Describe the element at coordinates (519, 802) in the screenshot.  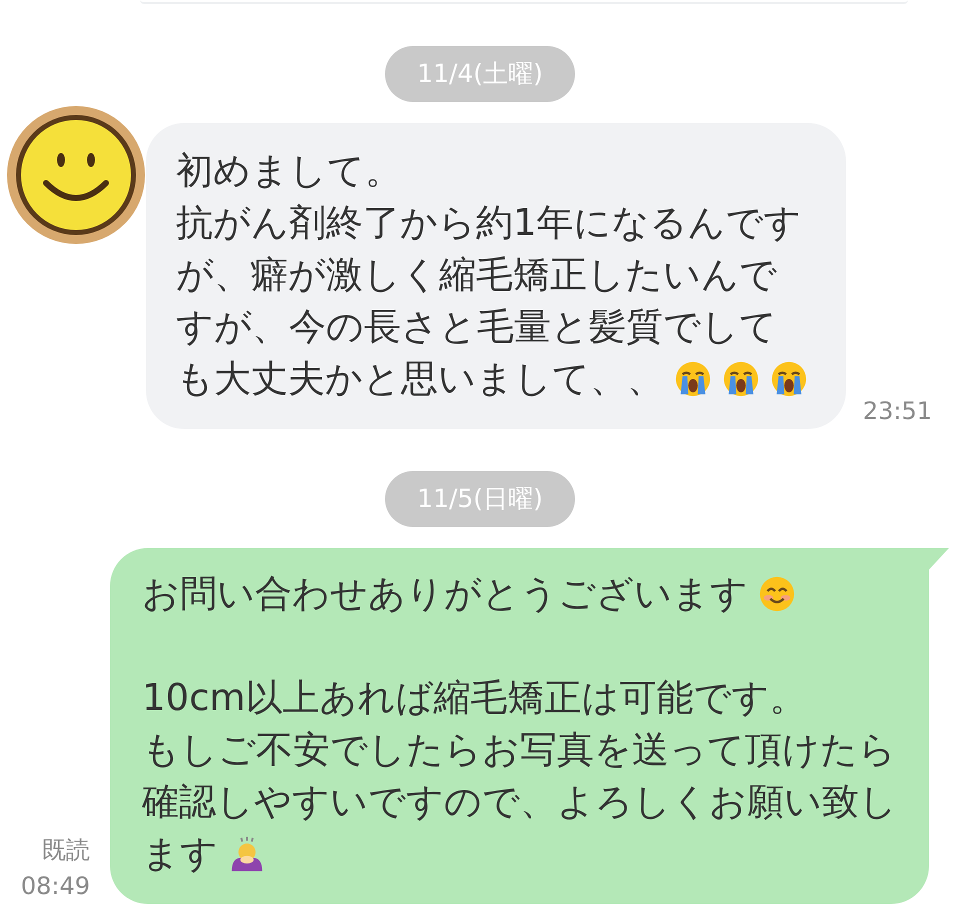
I see `message-text: 確認しやすいですので、よろしくお願い致し` at that location.